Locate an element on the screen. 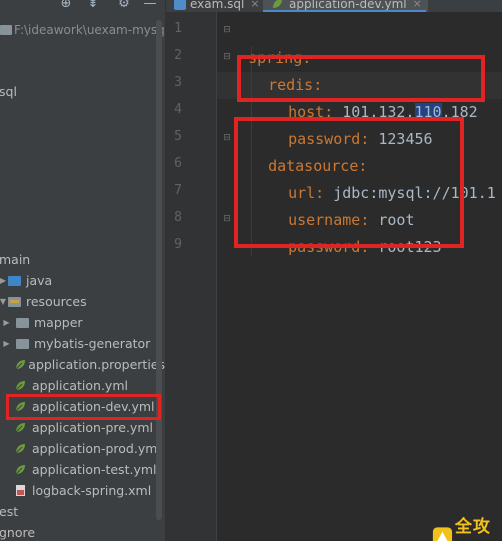 This screenshot has width=502, height=541. tree-item-logback-spring-xml: logback-spring.xml is located at coordinates (82, 490).